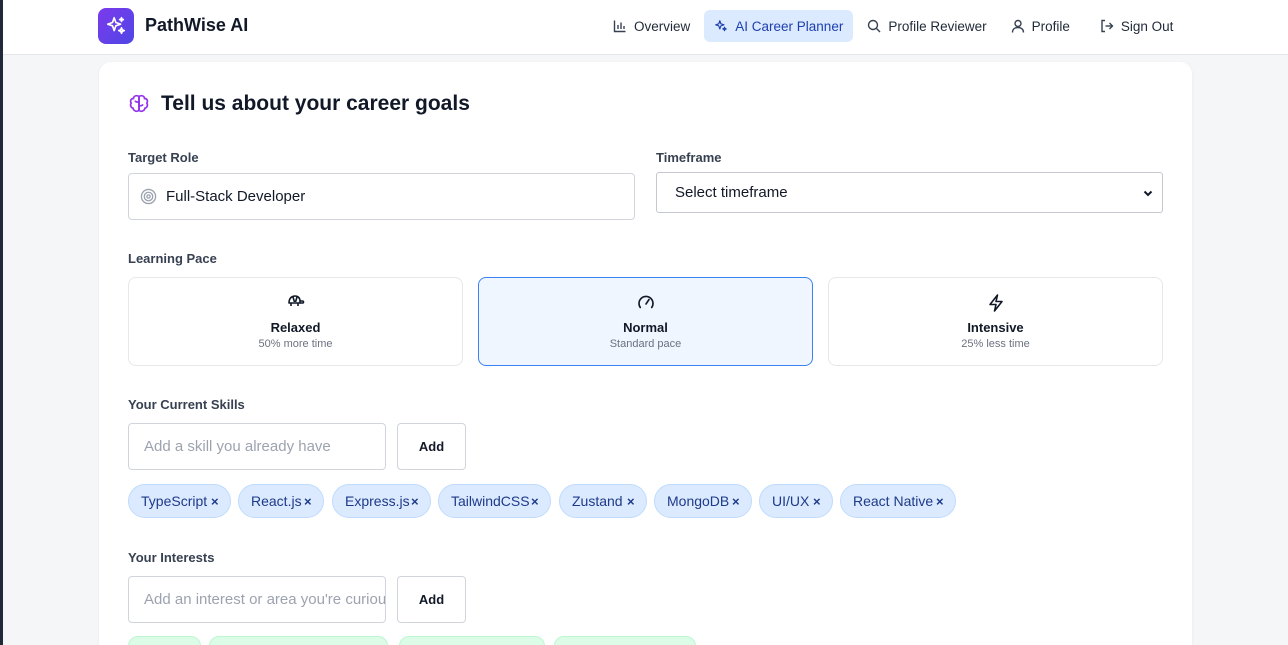  Describe the element at coordinates (874, 26) in the screenshot. I see `search-icon` at that location.